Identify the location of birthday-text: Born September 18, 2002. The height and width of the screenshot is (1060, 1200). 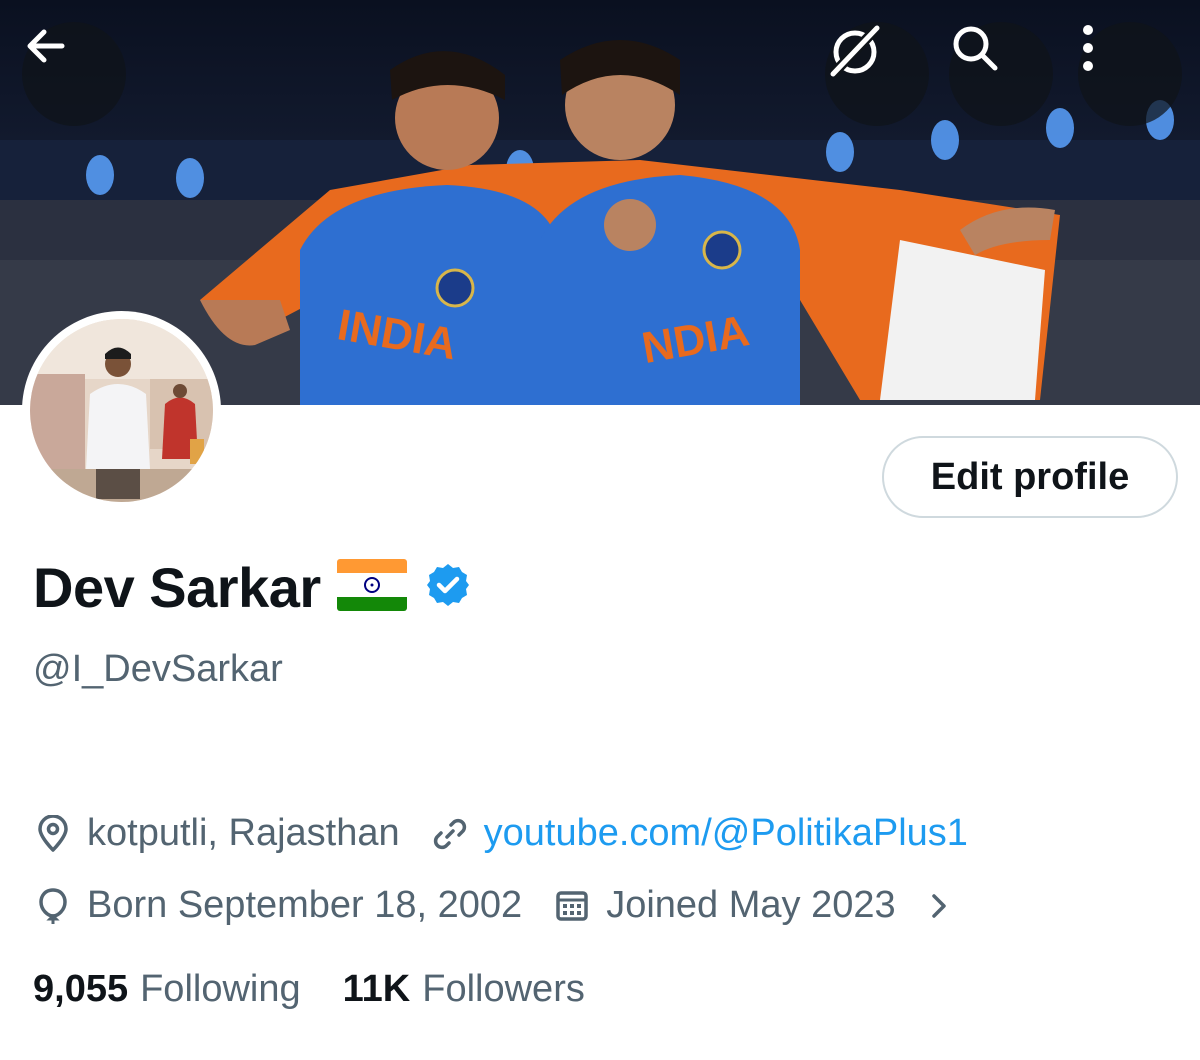
(305, 905).